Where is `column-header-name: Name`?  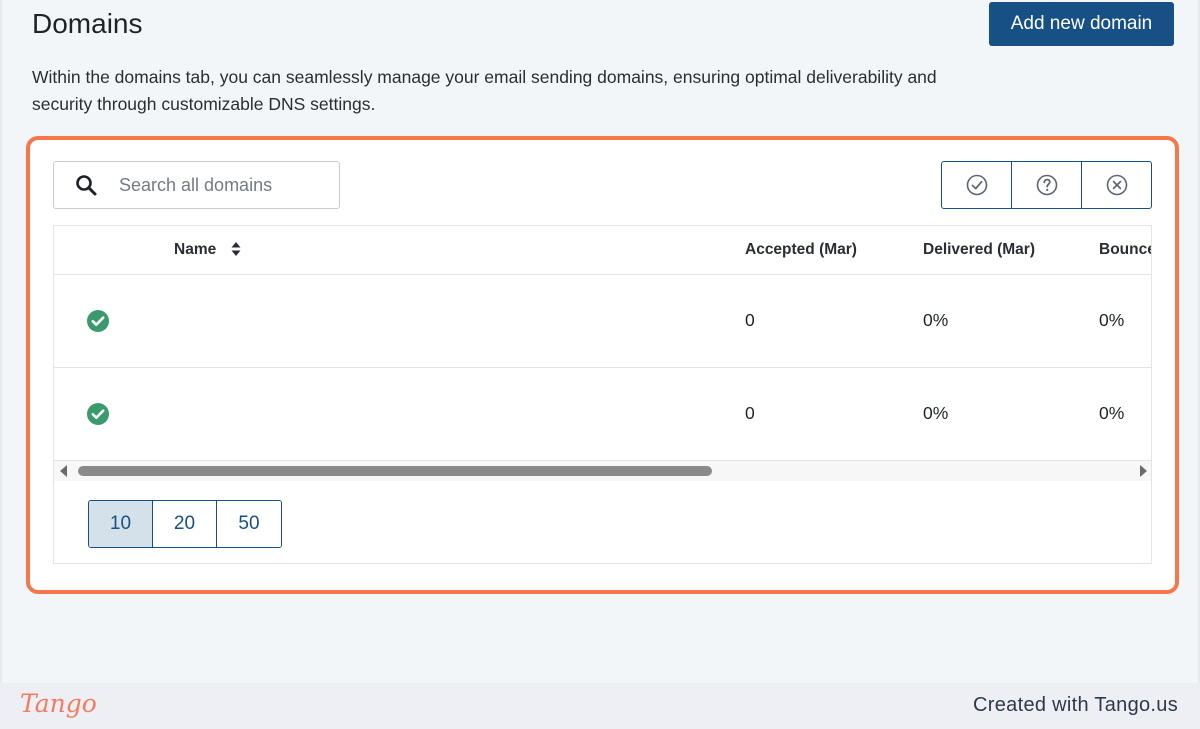 column-header-name: Name is located at coordinates (207, 250).